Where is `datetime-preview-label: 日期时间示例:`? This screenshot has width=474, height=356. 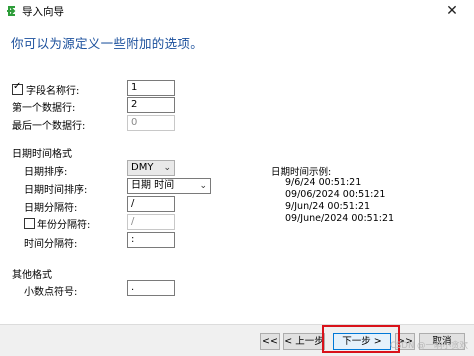
datetime-preview-label: 日期时间示例: is located at coordinates (301, 172).